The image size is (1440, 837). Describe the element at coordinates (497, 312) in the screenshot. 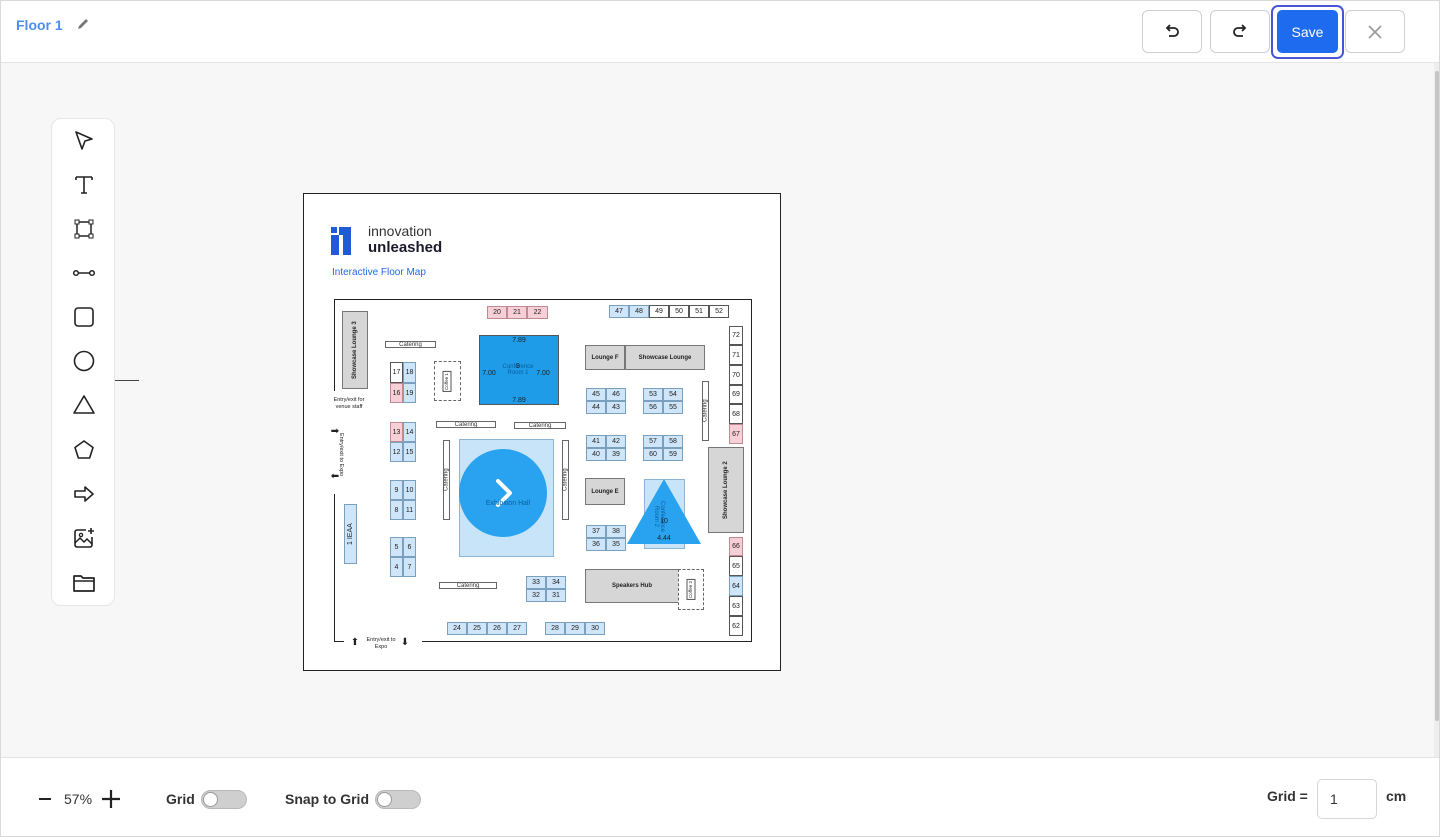

I see `booth: 20` at that location.